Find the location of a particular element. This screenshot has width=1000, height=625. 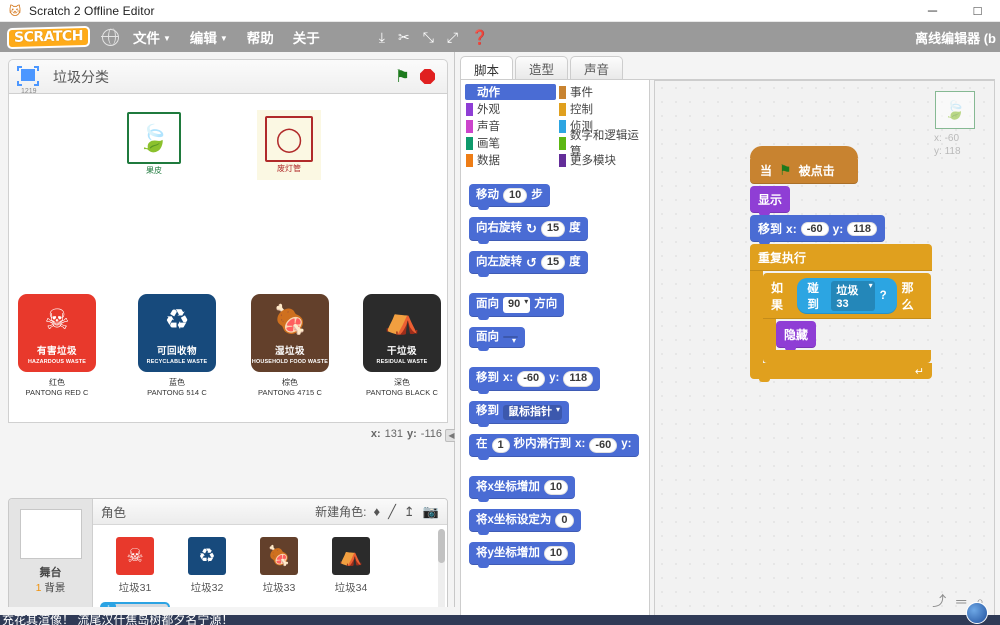

sprite-library-icon: ♦ is located at coordinates (376, 511).